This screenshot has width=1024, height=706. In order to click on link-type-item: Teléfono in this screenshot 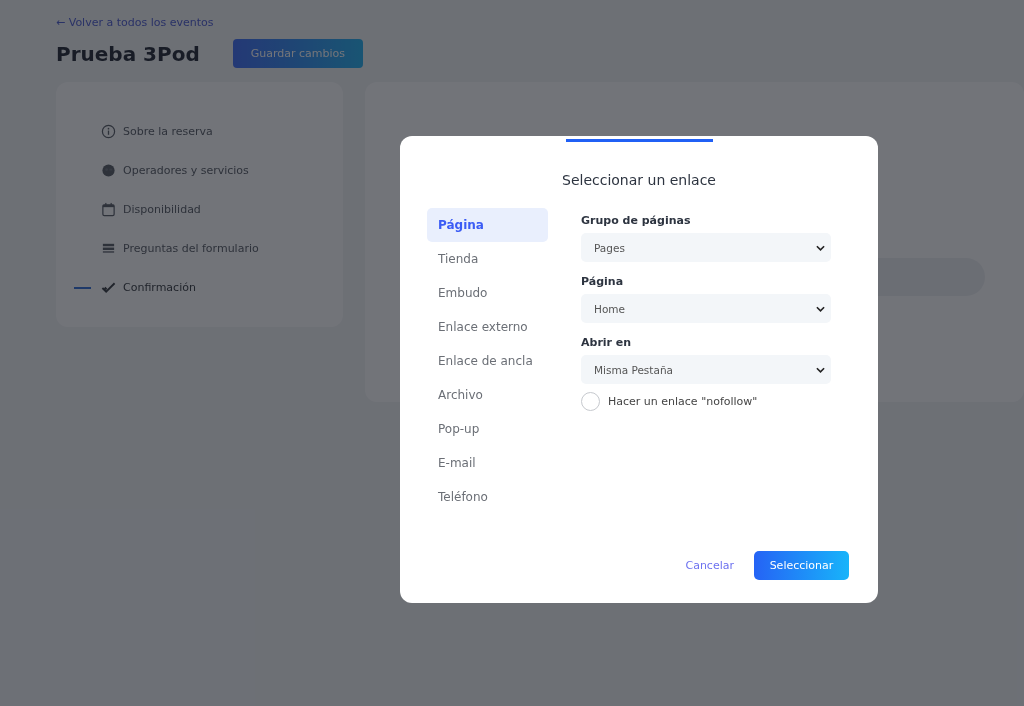, I will do `click(487, 497)`.